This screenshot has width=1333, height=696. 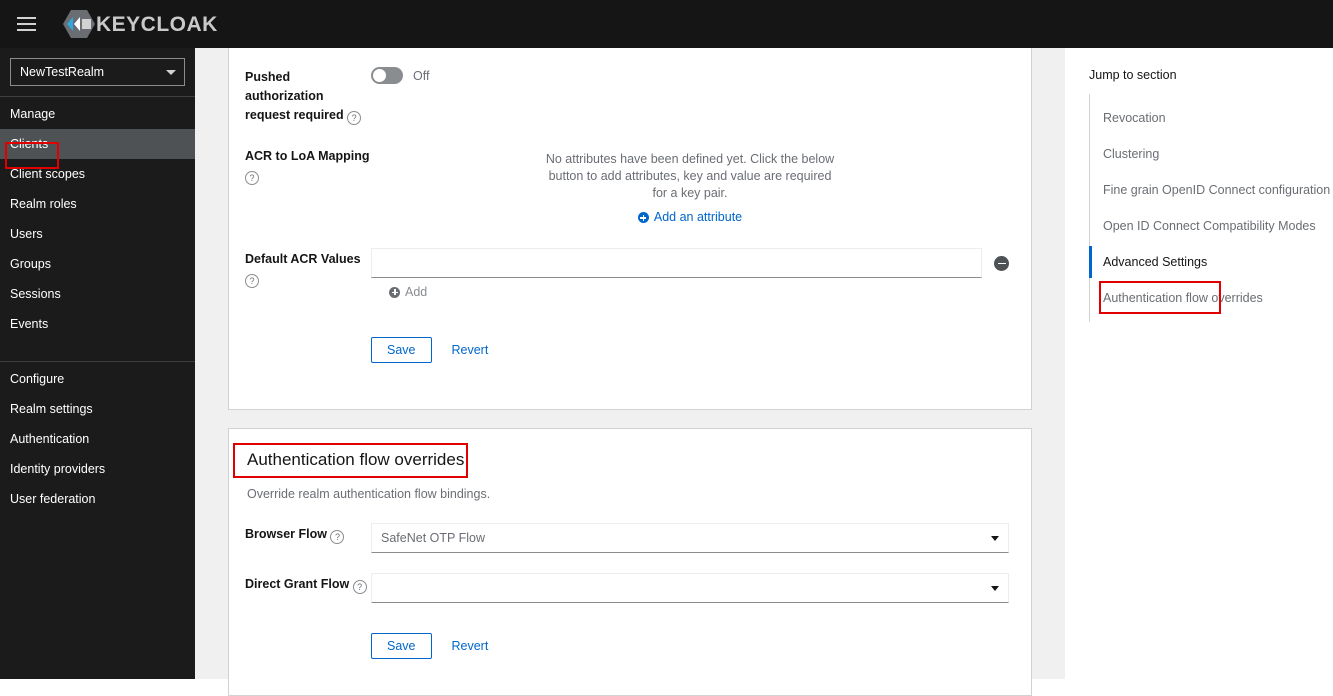 What do you see at coordinates (379, 75) in the screenshot?
I see `toggle-knob` at bounding box center [379, 75].